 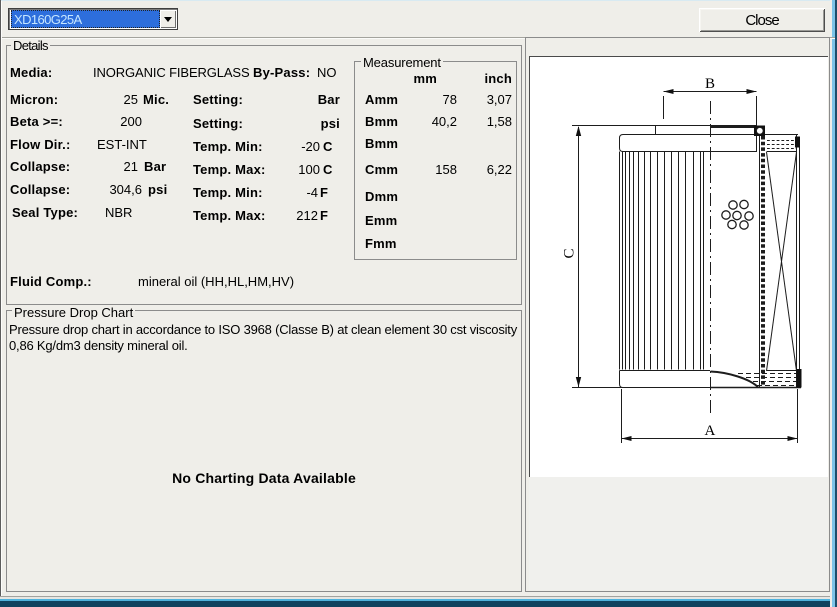 I want to click on svg-text: C, so click(x=570, y=253).